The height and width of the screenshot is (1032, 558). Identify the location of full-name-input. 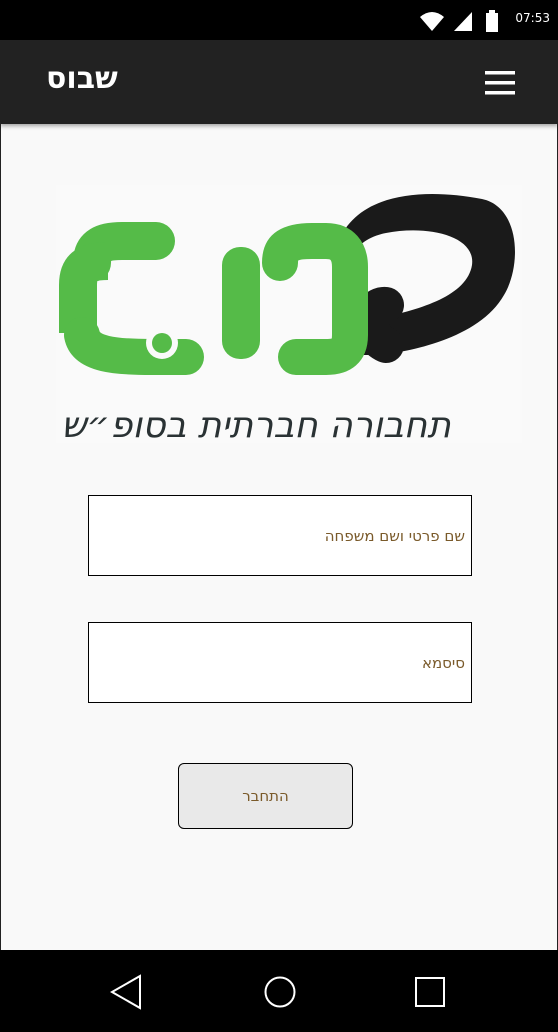
(280, 535).